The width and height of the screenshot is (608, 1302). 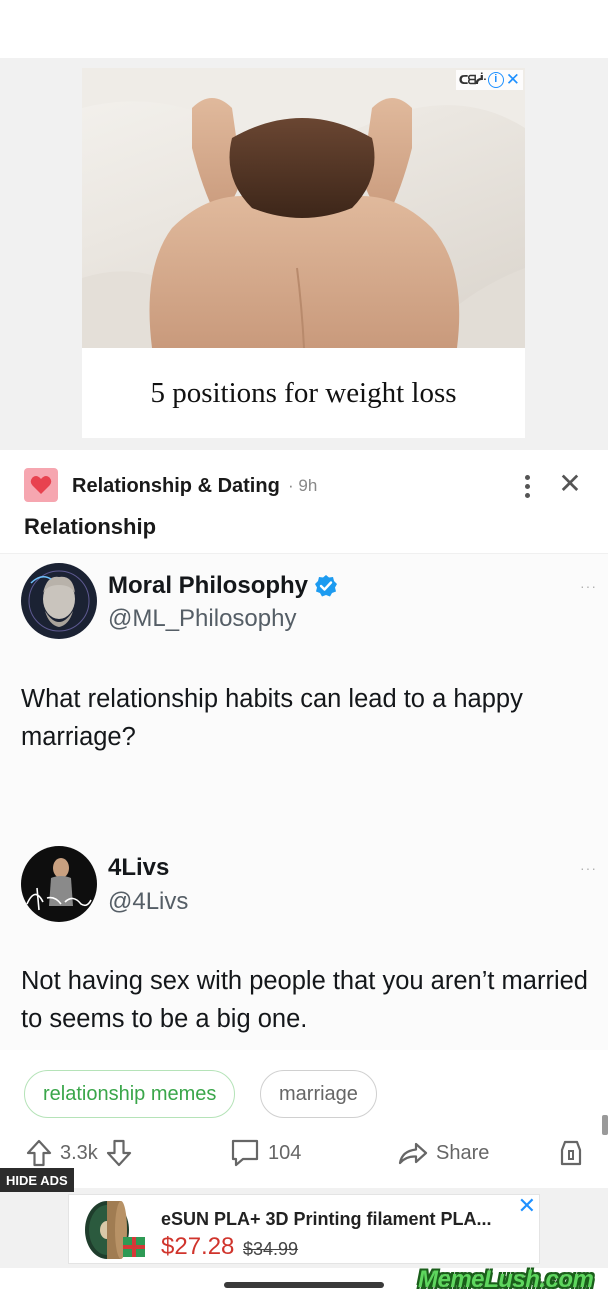 I want to click on upvote-count: 3.3k, so click(x=79, y=1152).